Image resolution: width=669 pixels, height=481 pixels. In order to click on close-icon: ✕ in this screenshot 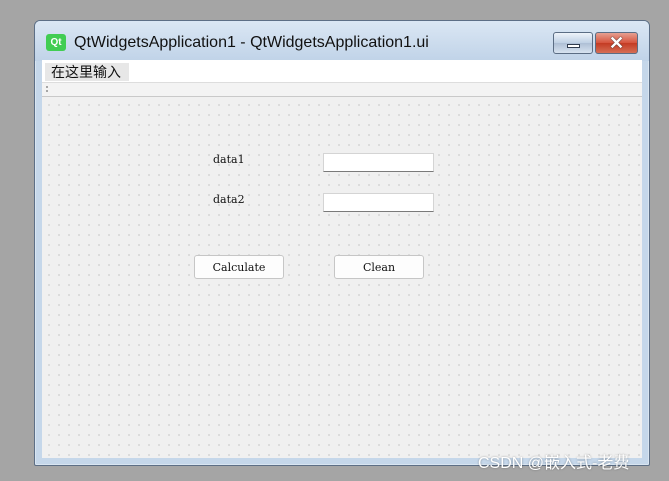, I will do `click(616, 43)`.